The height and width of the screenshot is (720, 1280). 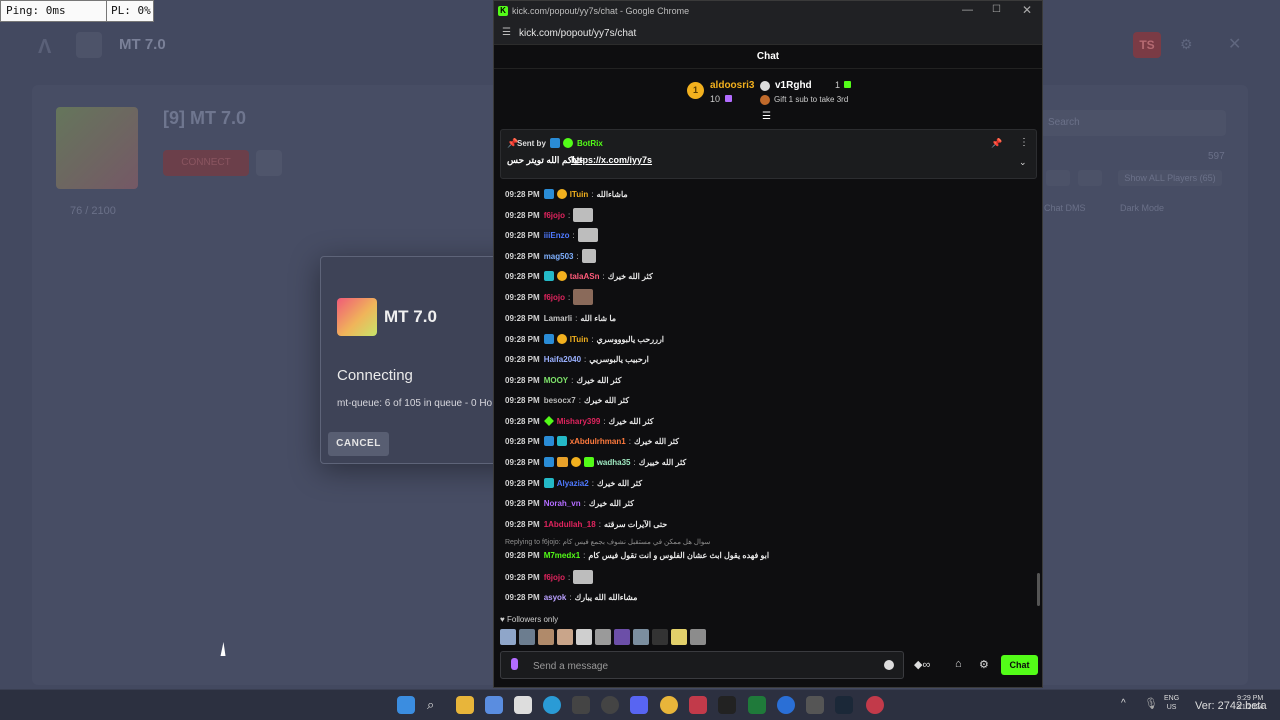 I want to click on store-app-icon, so click(x=523, y=705).